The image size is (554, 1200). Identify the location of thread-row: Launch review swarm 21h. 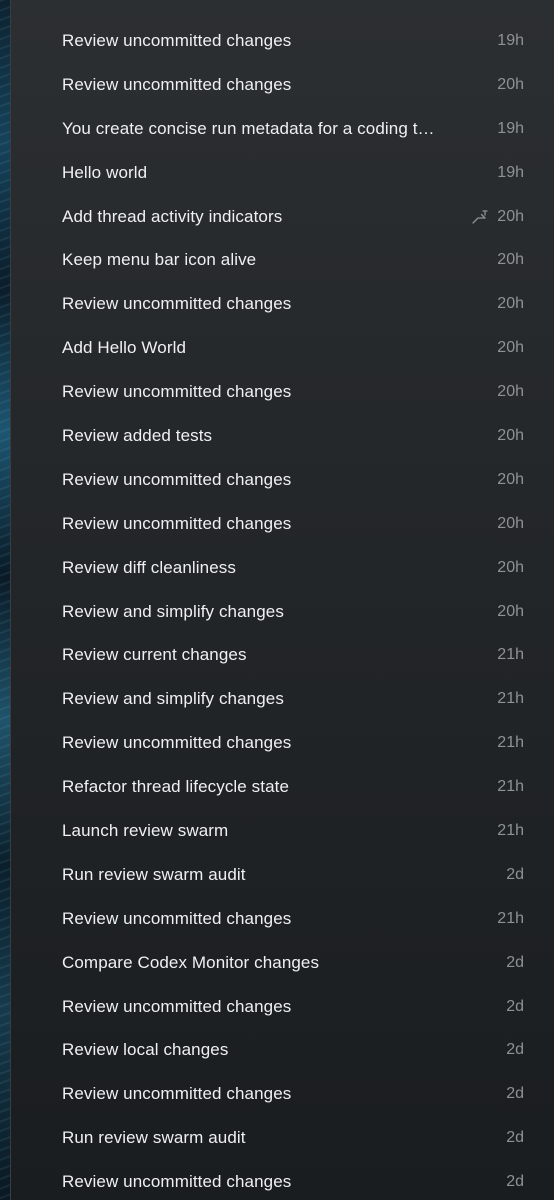
(282, 831).